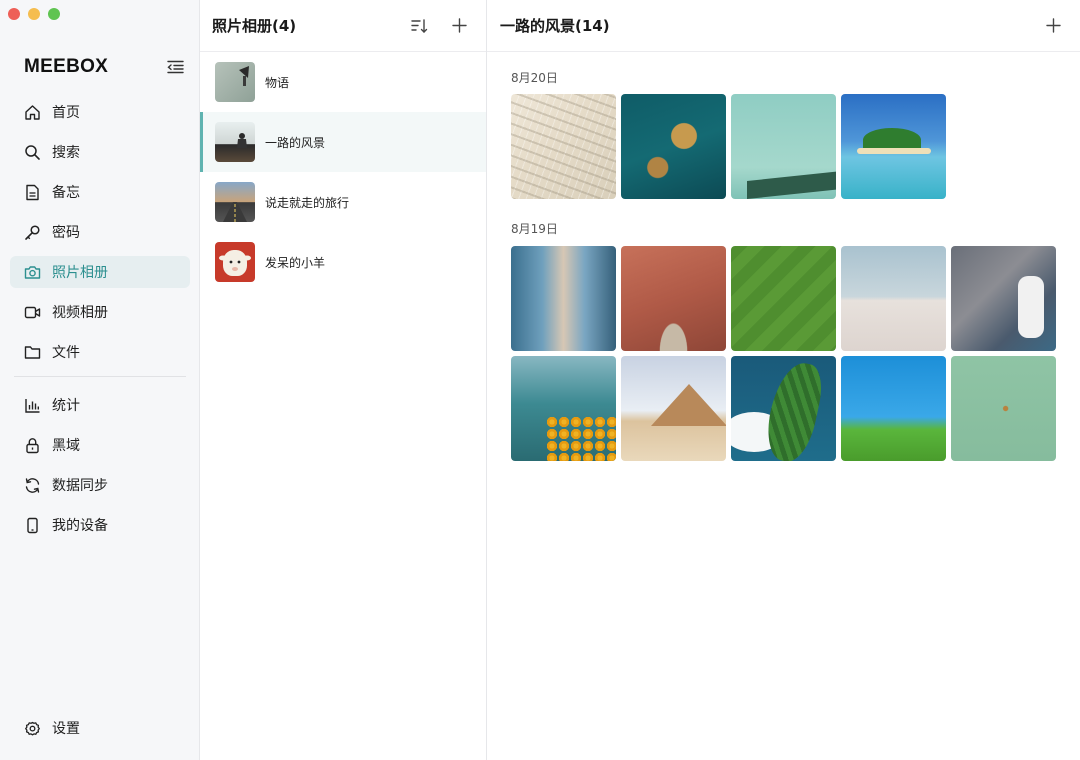 The width and height of the screenshot is (1080, 760). Describe the element at coordinates (66, 353) in the screenshot. I see `sidebar-item-label: 文件` at that location.